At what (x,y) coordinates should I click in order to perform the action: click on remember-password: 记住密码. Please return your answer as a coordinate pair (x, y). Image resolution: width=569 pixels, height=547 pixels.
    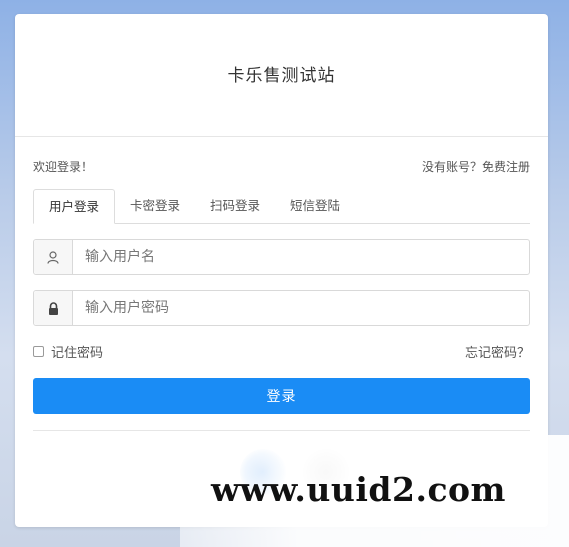
    Looking at the image, I should click on (68, 351).